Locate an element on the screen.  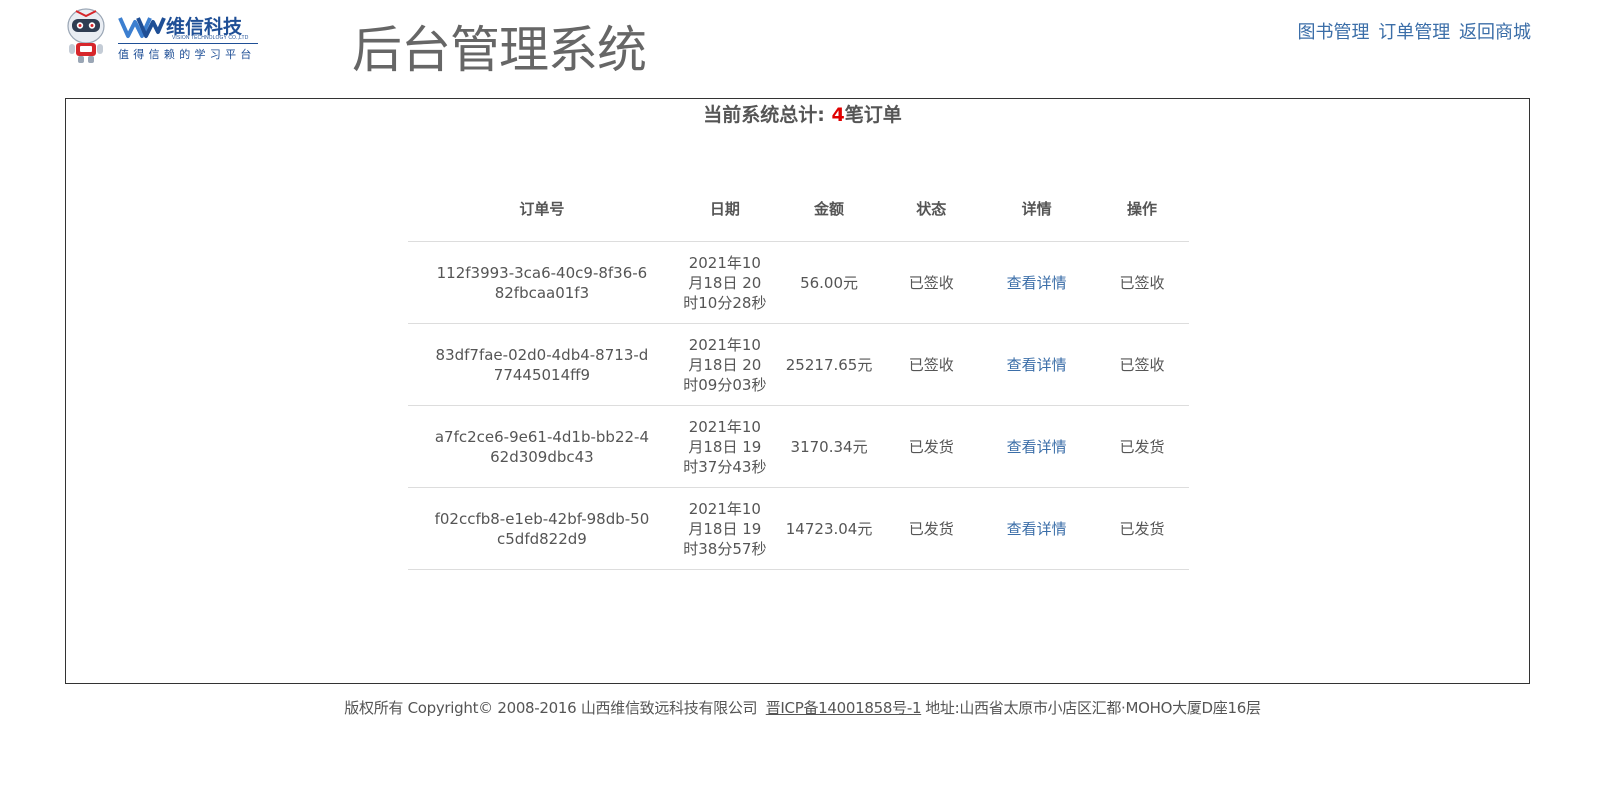
order-id-cell: f02ccfb8-e1eb-42bf-98db-50c5dfd822d9 is located at coordinates (542, 528).